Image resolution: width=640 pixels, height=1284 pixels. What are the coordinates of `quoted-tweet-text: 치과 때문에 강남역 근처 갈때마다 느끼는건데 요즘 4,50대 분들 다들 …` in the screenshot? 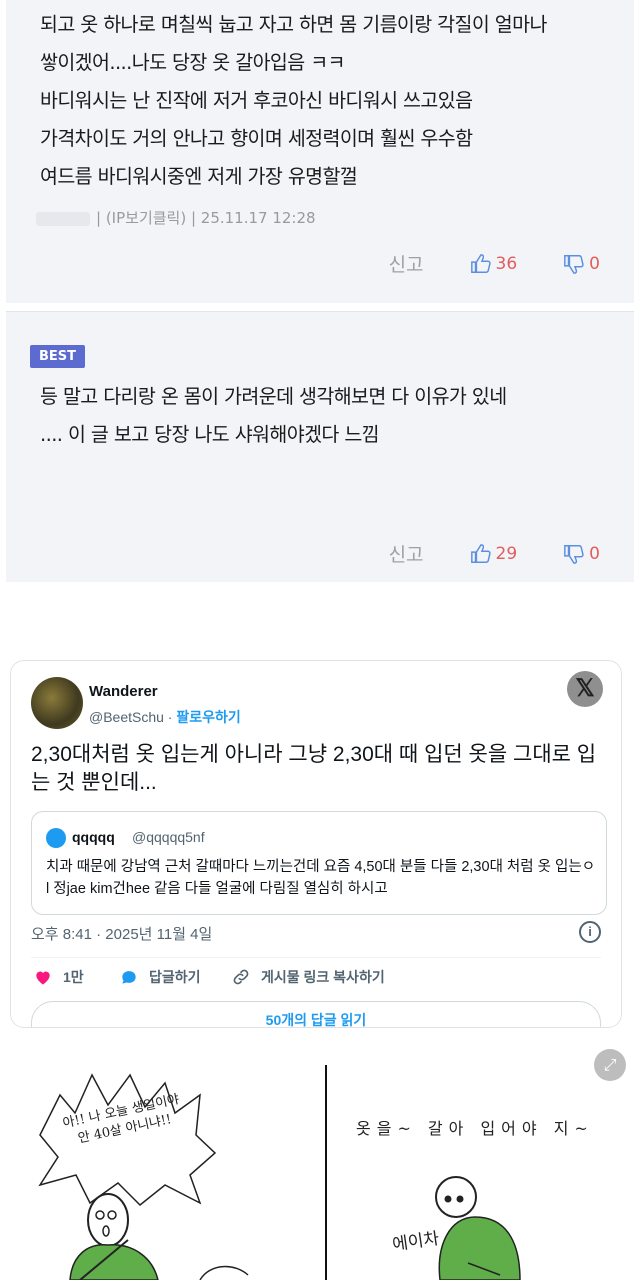 It's located at (321, 878).